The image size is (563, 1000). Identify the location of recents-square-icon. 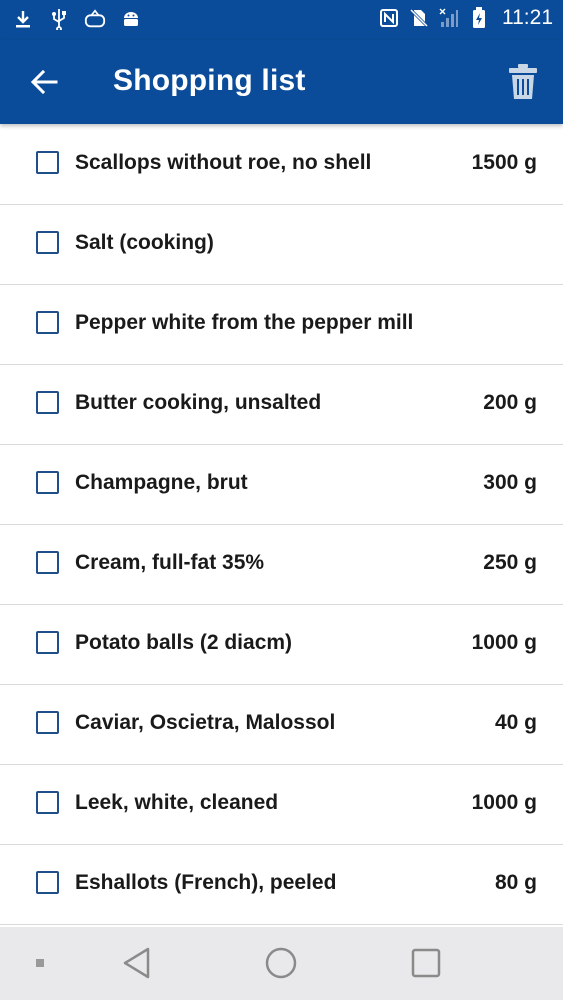
(426, 963).